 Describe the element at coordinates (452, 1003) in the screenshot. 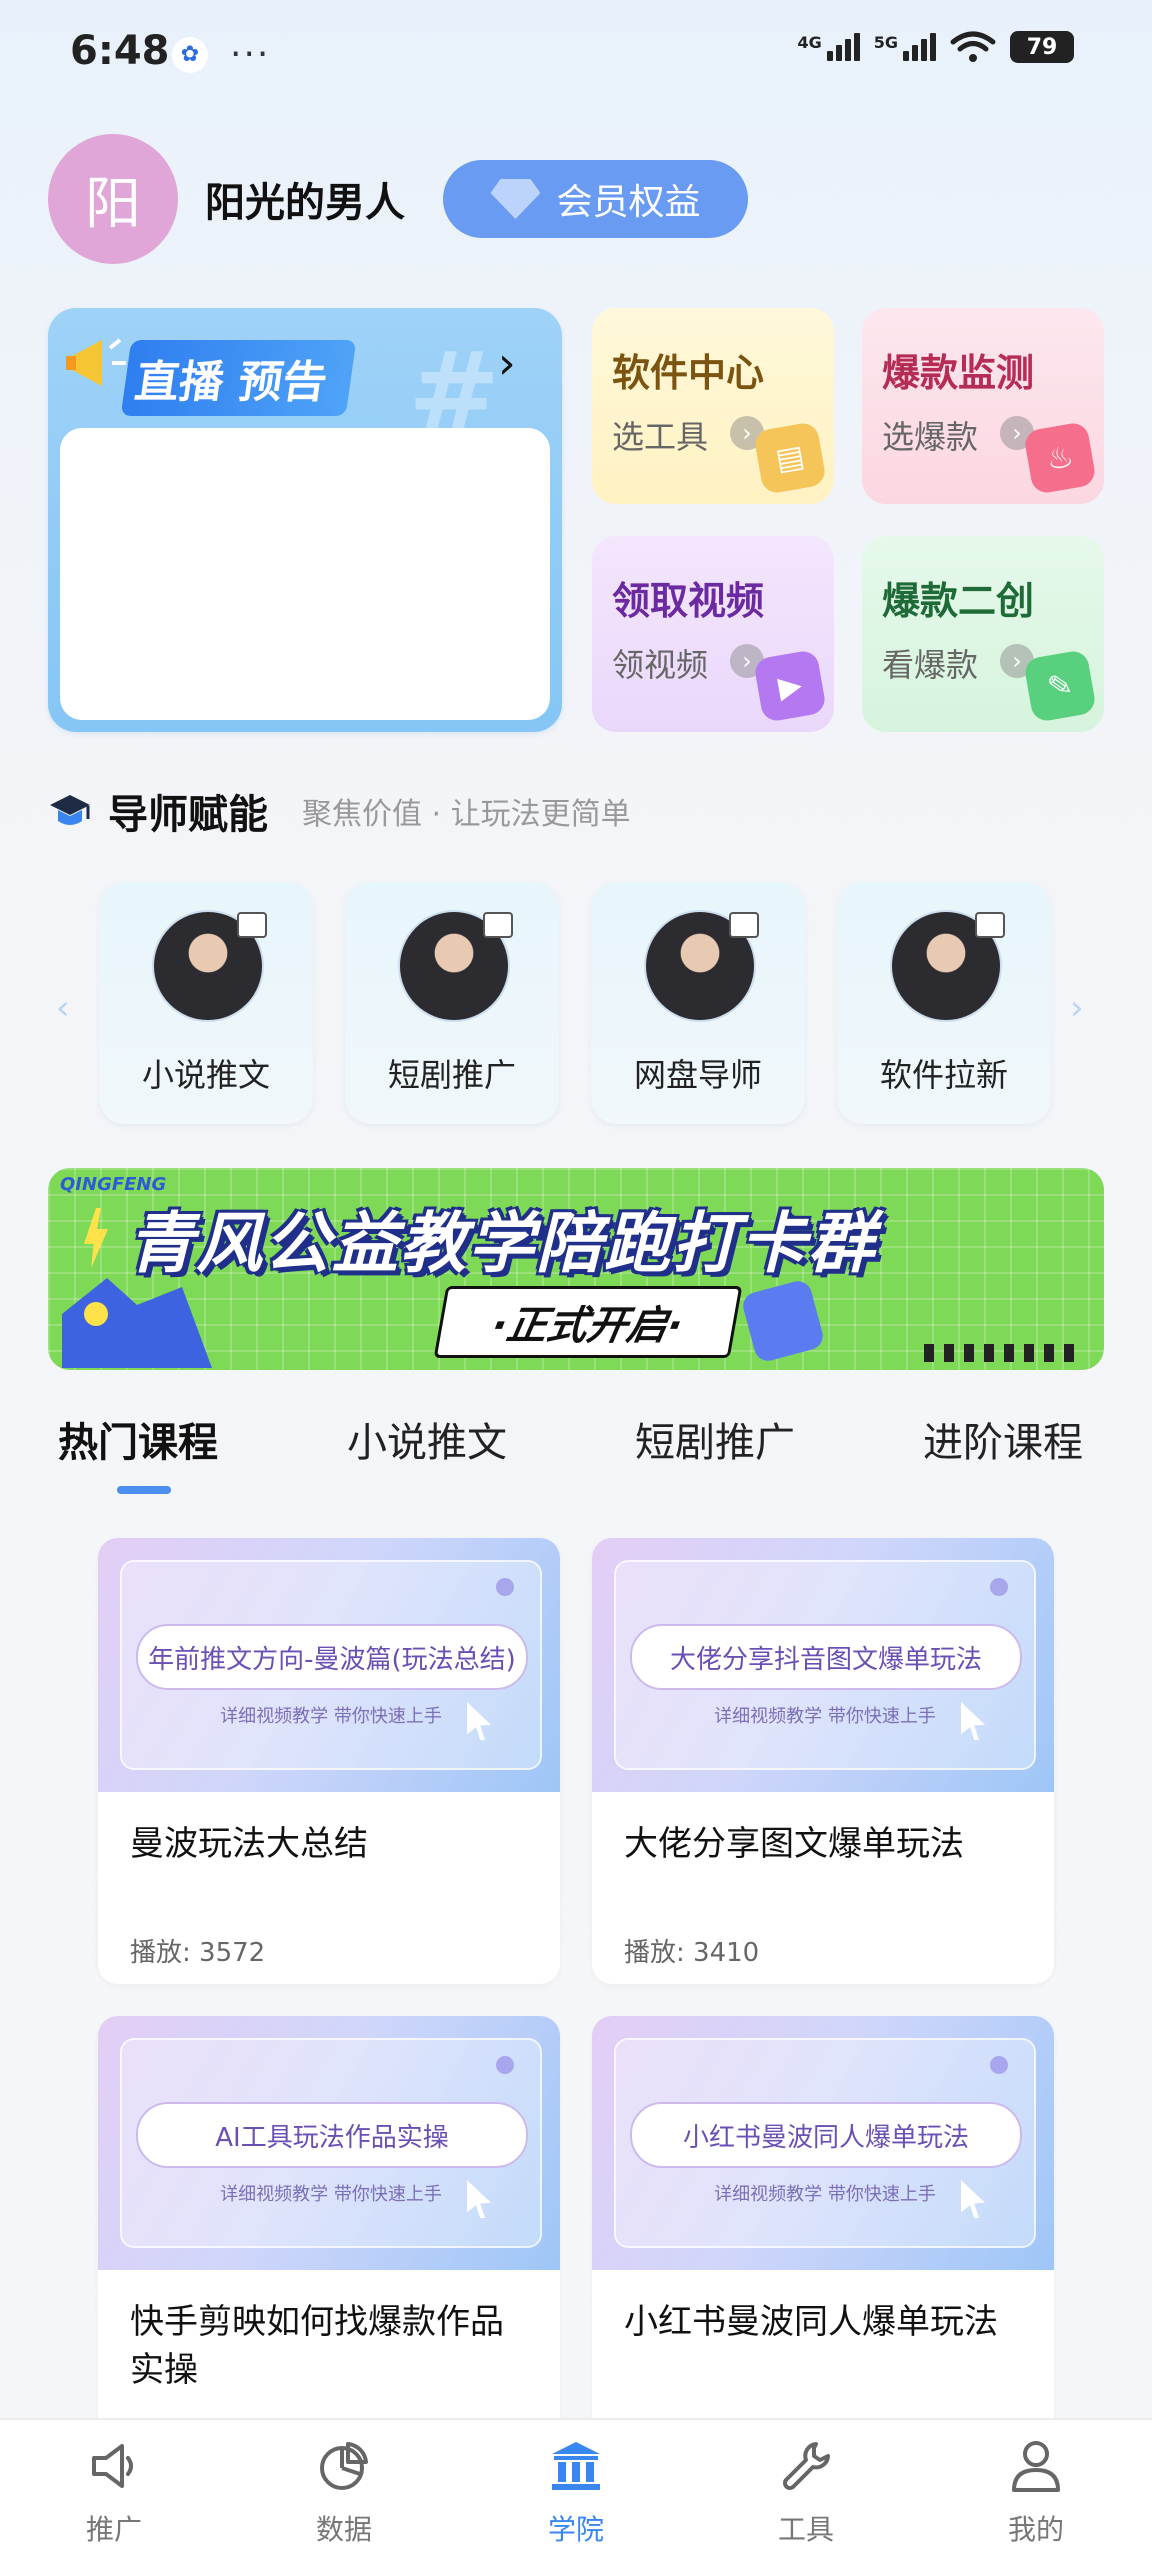

I see `mentor-card: 短剧推广` at that location.